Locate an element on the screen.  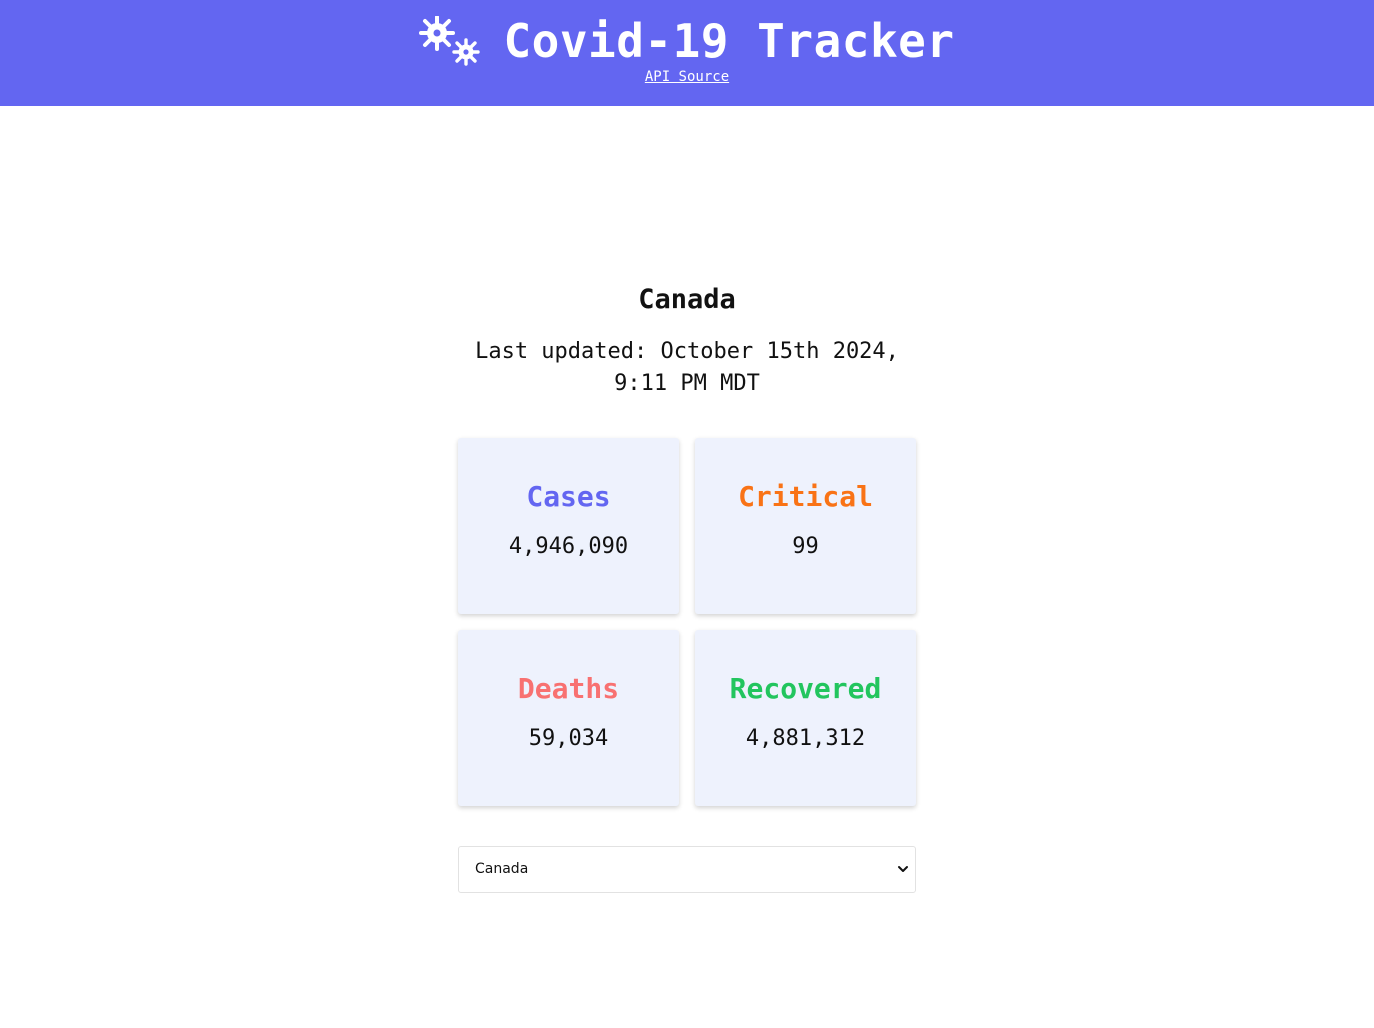
country-select: Canada is located at coordinates (687, 869).